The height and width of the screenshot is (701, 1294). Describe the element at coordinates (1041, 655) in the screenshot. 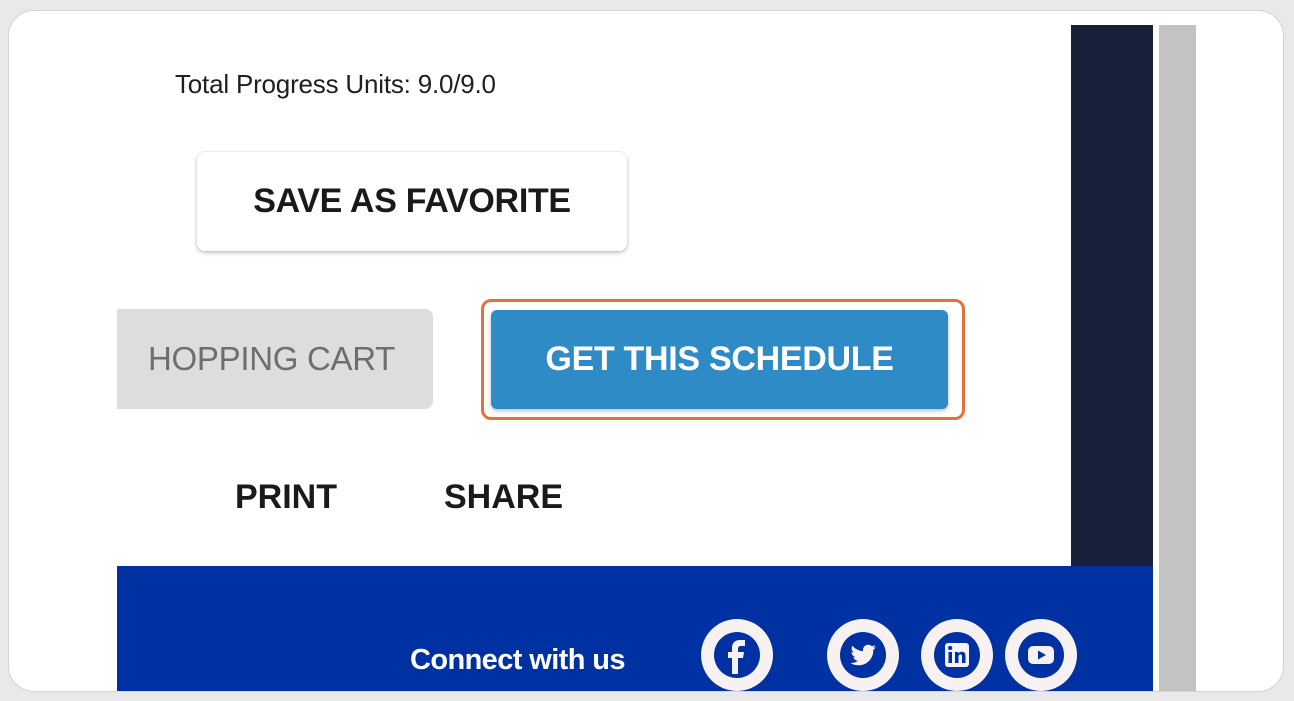

I see `youtube-icon` at that location.